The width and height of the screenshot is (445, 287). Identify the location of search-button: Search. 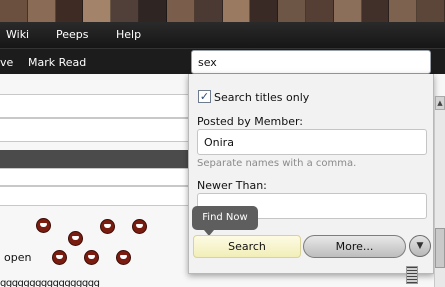
(247, 246).